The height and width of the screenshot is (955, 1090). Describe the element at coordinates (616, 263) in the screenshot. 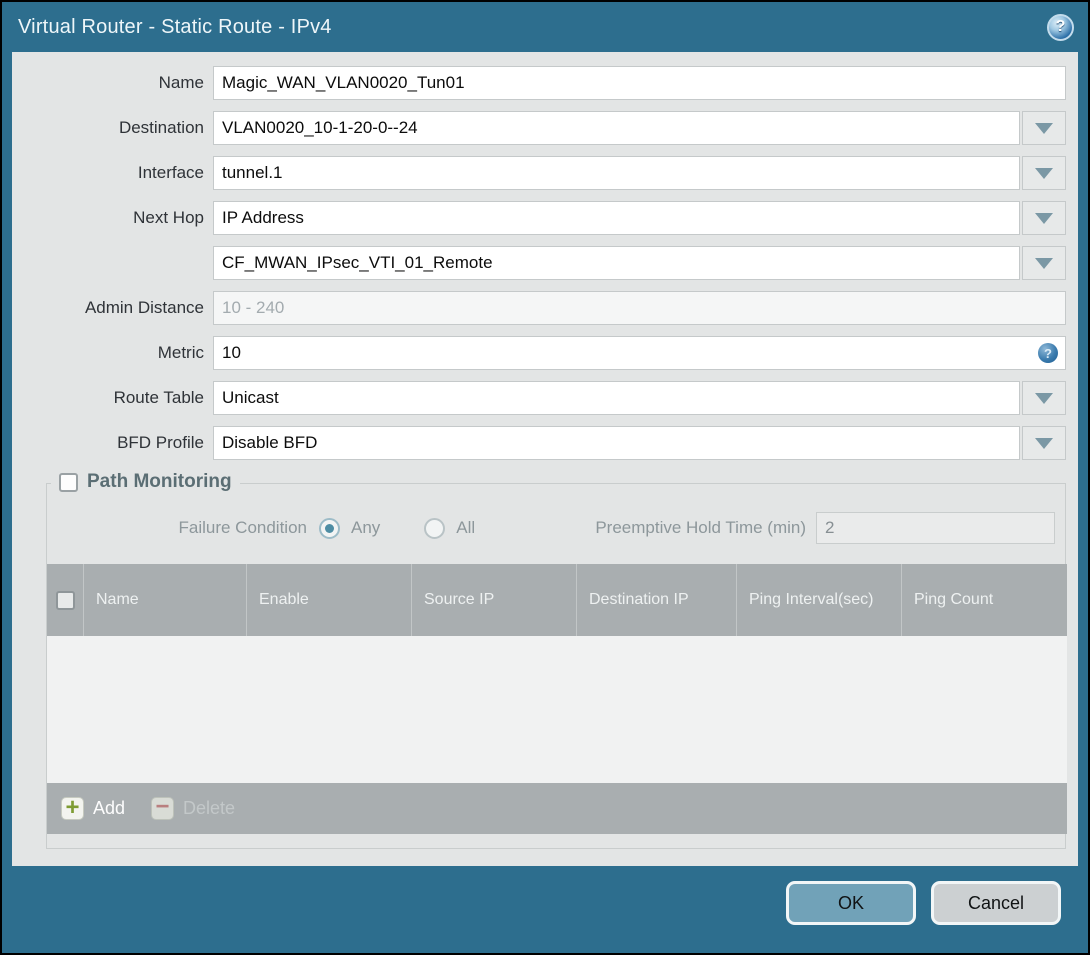

I see `next-hop-address-input` at that location.